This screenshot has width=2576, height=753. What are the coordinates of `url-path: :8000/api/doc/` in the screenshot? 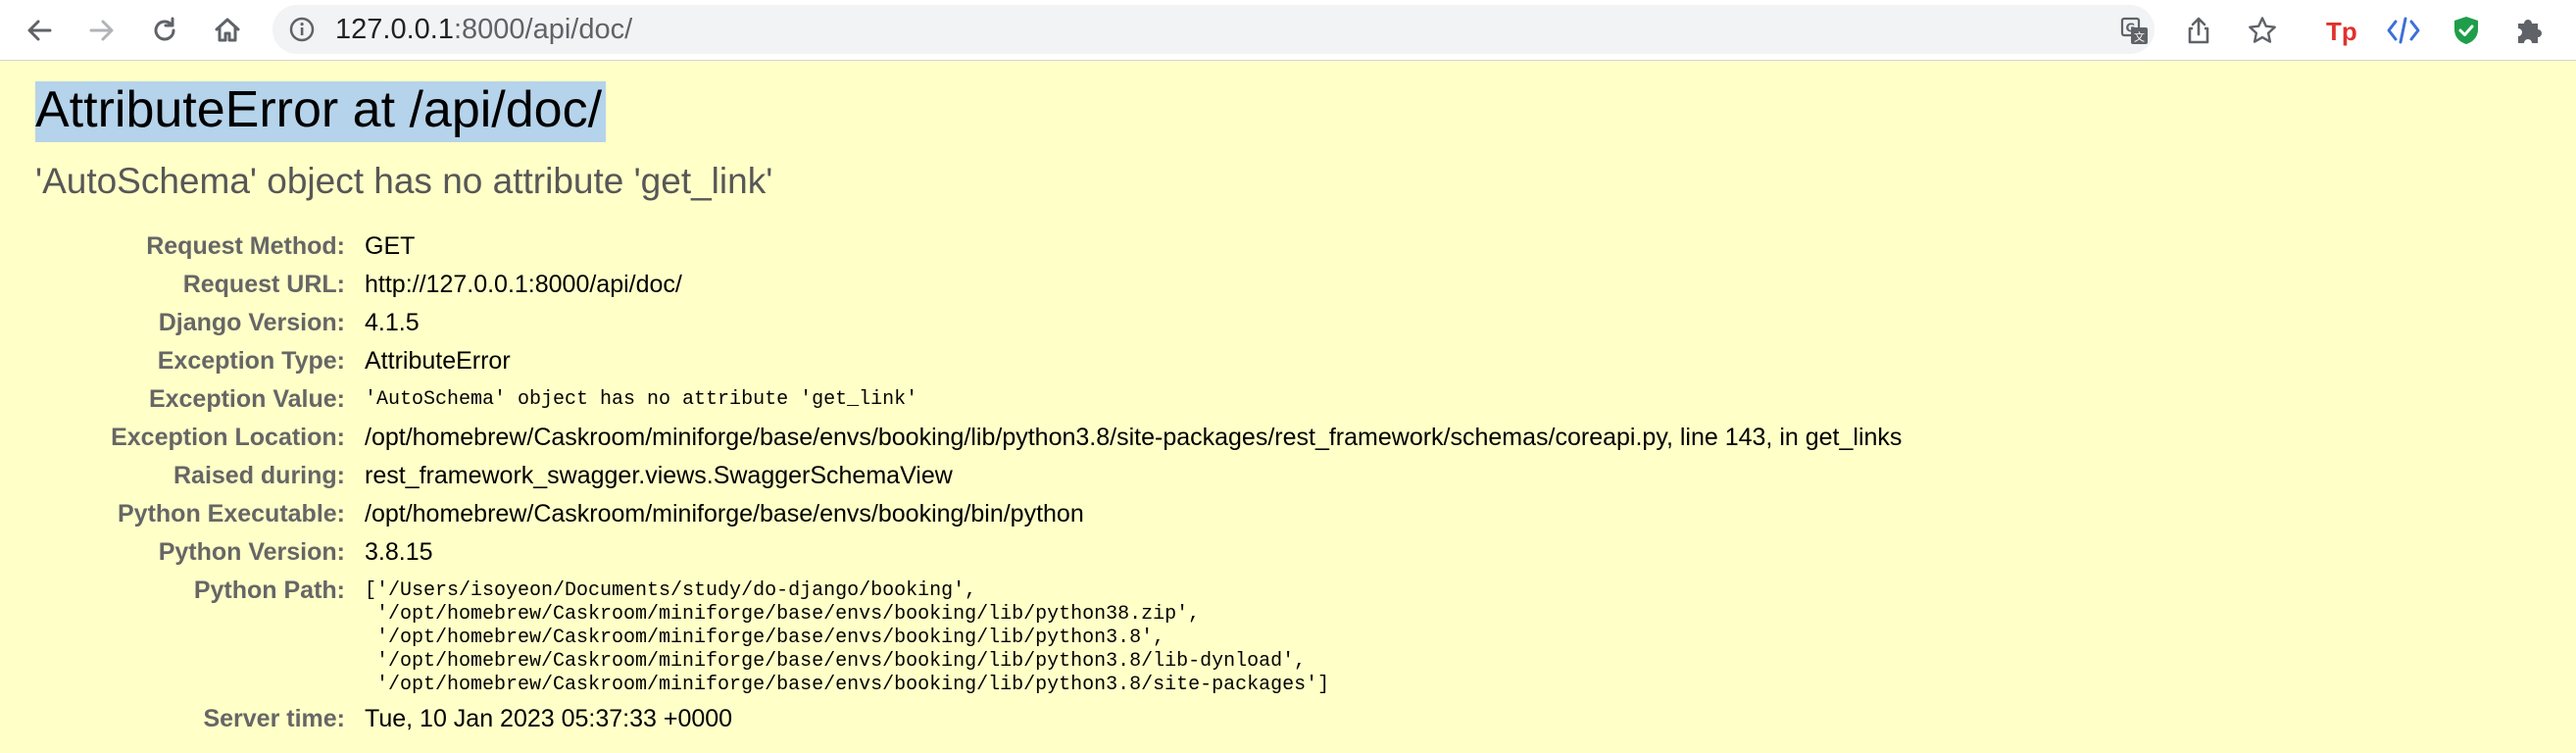 It's located at (543, 29).